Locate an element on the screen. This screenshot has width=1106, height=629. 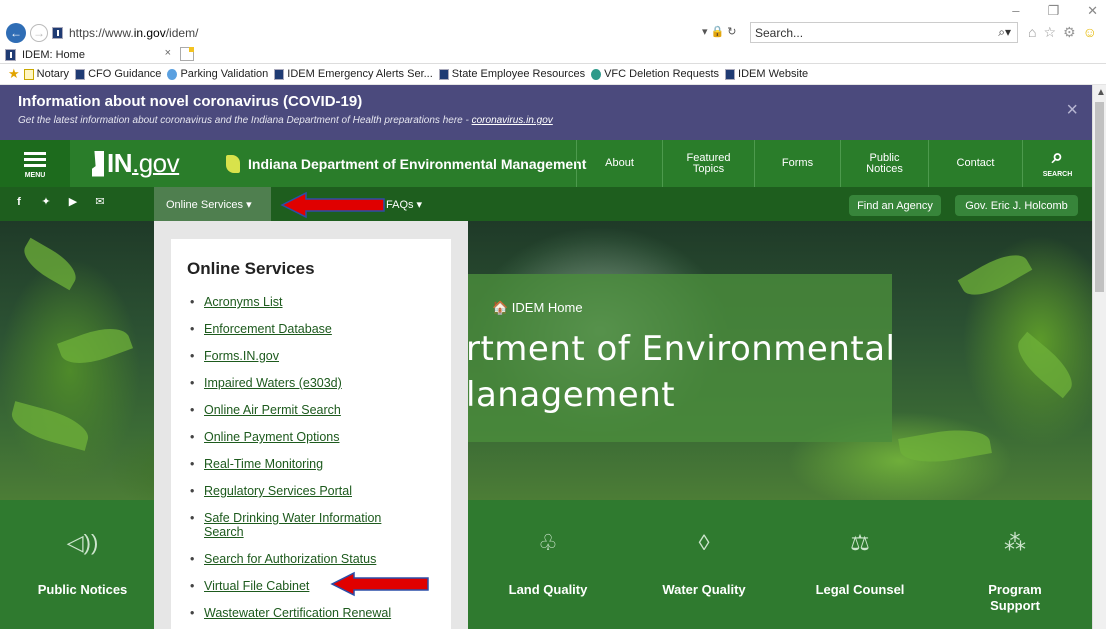
covid-banner-close-icon: × is located at coordinates (1072, 110).